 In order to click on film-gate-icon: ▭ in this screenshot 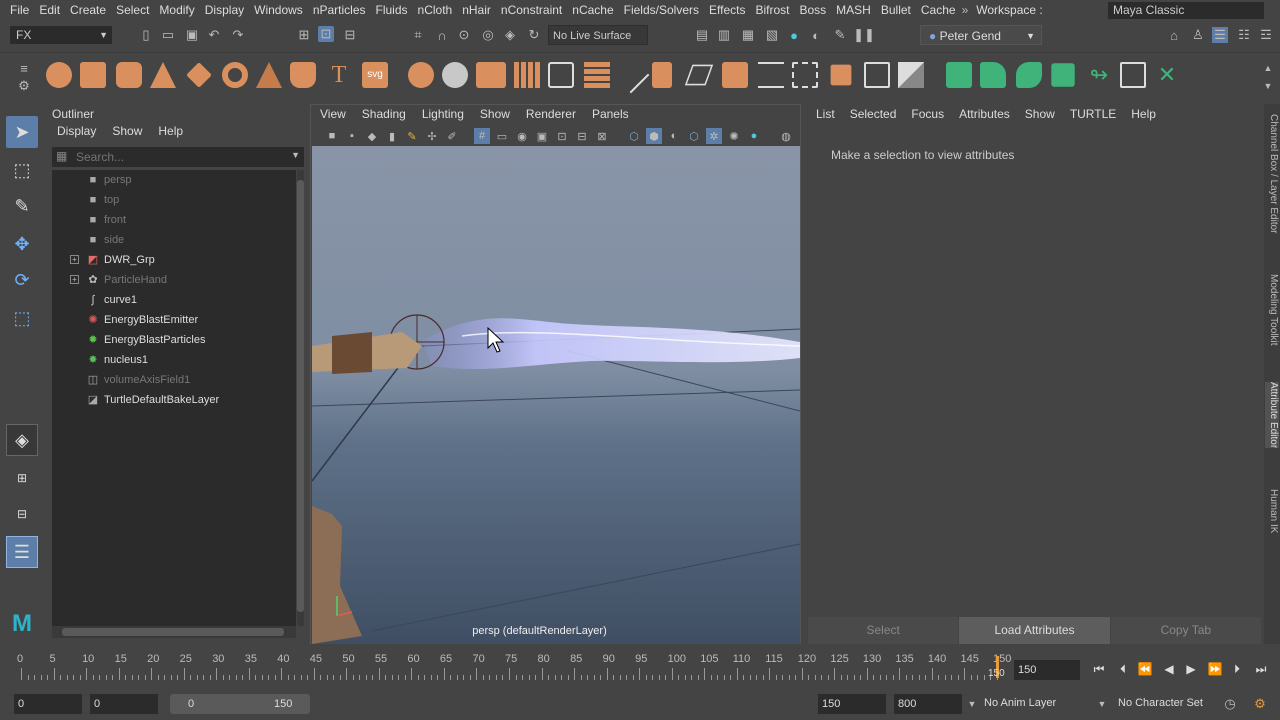, I will do `click(502, 136)`.